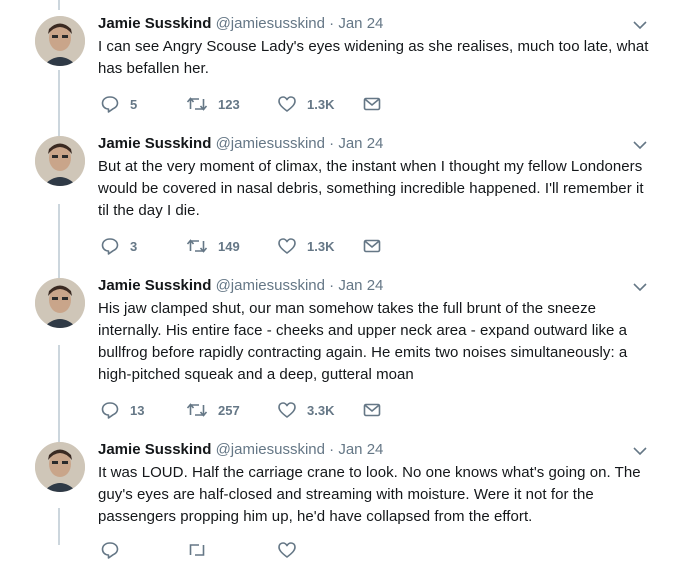 This screenshot has height=561, width=680. What do you see at coordinates (250, 104) in the screenshot?
I see `tweet-actions: 5 123 1.3K` at bounding box center [250, 104].